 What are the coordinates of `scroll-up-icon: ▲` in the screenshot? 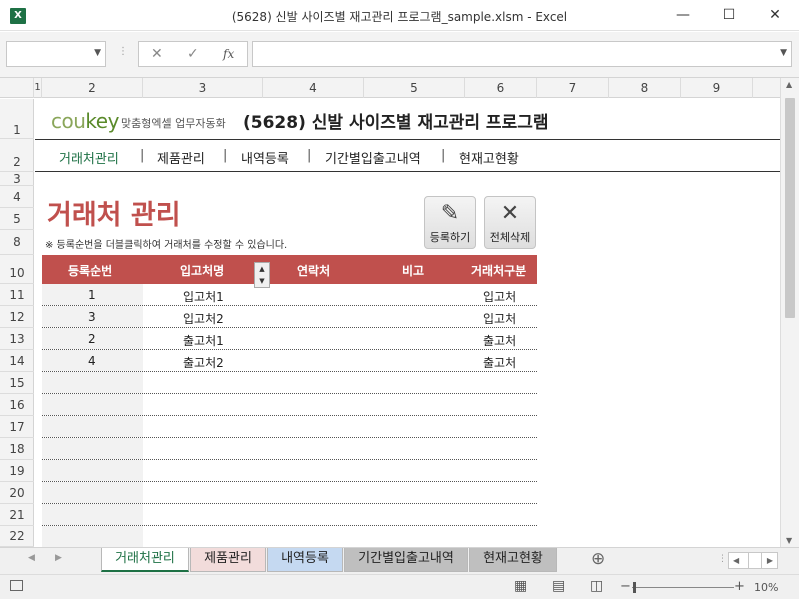 It's located at (789, 84).